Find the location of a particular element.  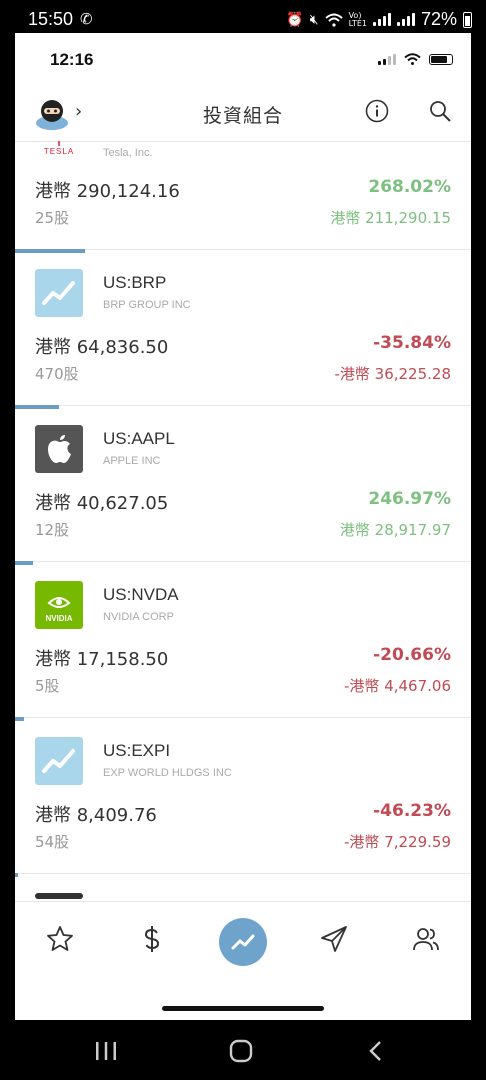

company-name: APPLE INC is located at coordinates (132, 461).